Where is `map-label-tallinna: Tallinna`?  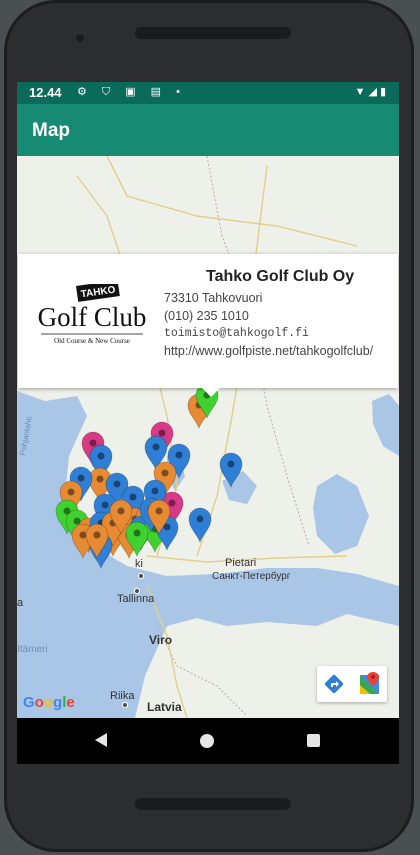 map-label-tallinna: Tallinna is located at coordinates (136, 599).